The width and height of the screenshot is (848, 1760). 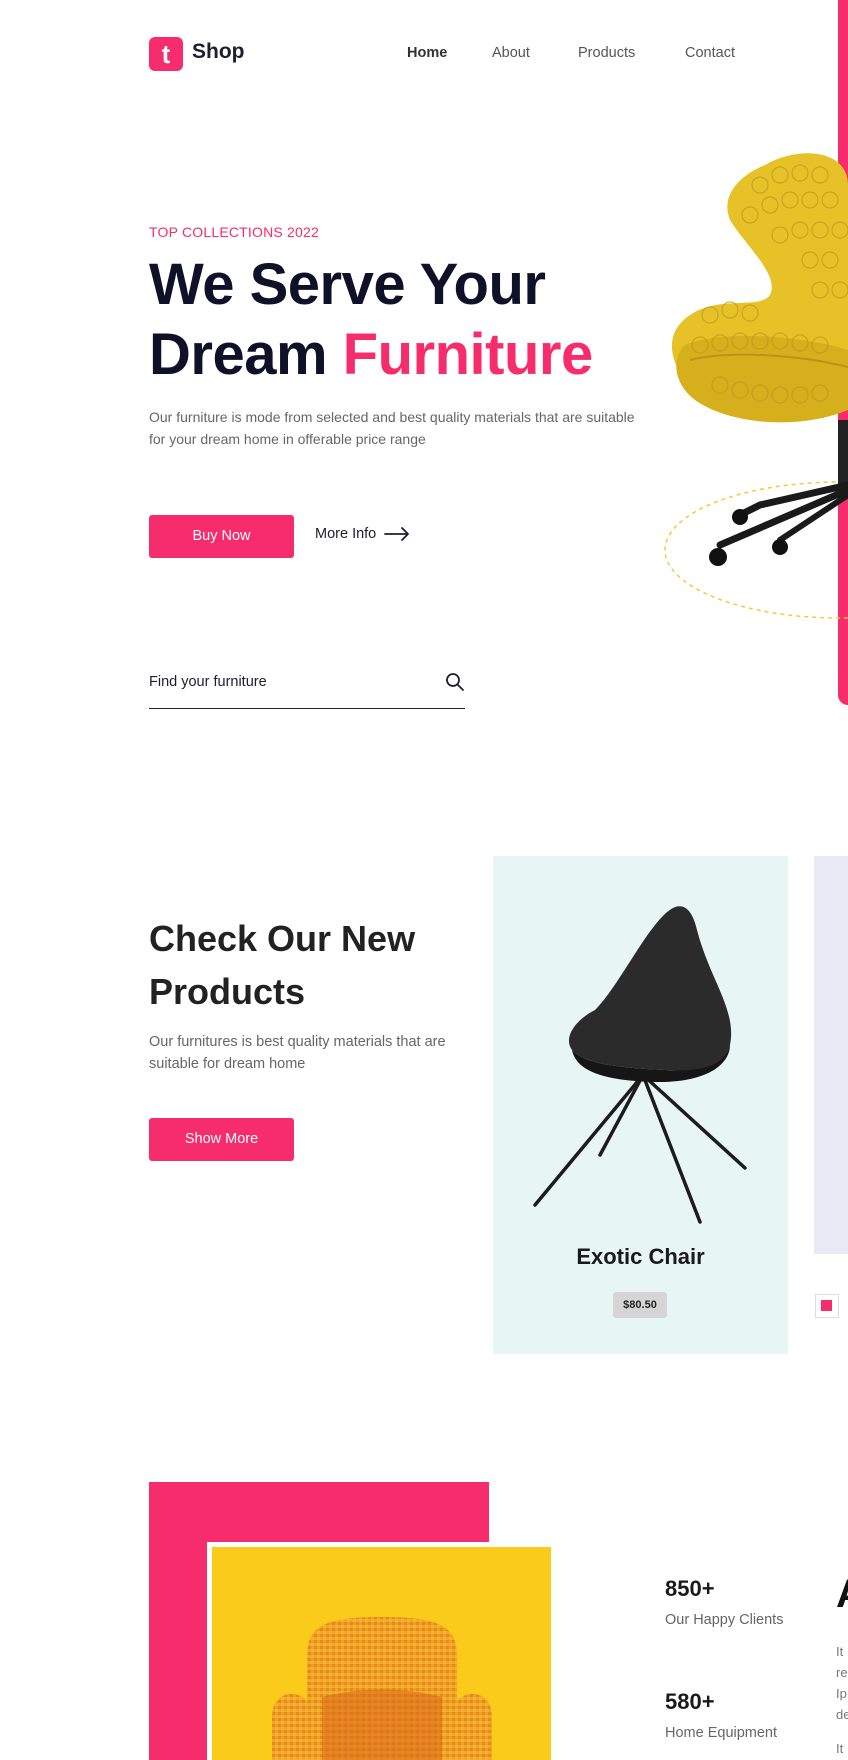 What do you see at coordinates (690, 1701) in the screenshot?
I see `stat-equipment-value: 580+` at bounding box center [690, 1701].